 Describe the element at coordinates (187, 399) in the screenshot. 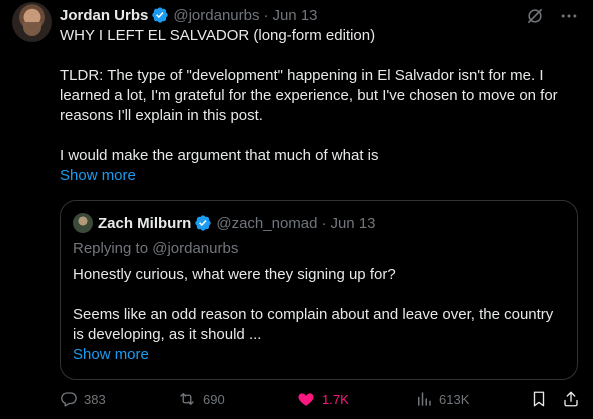

I see `repost-icon` at that location.